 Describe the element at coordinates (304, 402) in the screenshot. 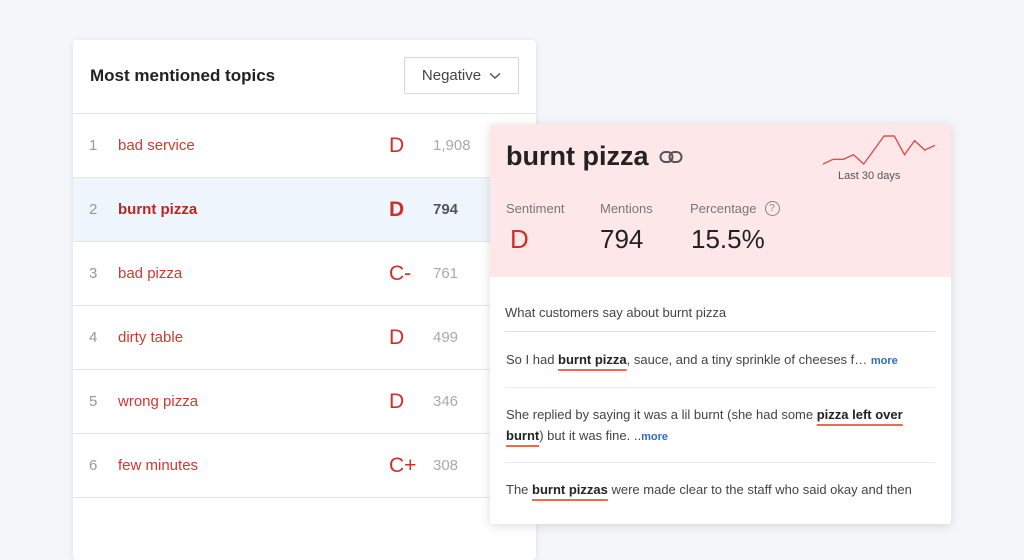

I see `topic-row-wrong-pizza: 5 wrong pizza D 346` at that location.